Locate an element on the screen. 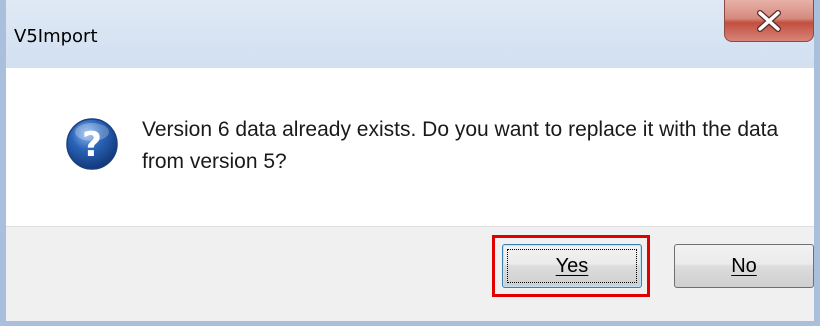  question-icon: ? is located at coordinates (92, 144).